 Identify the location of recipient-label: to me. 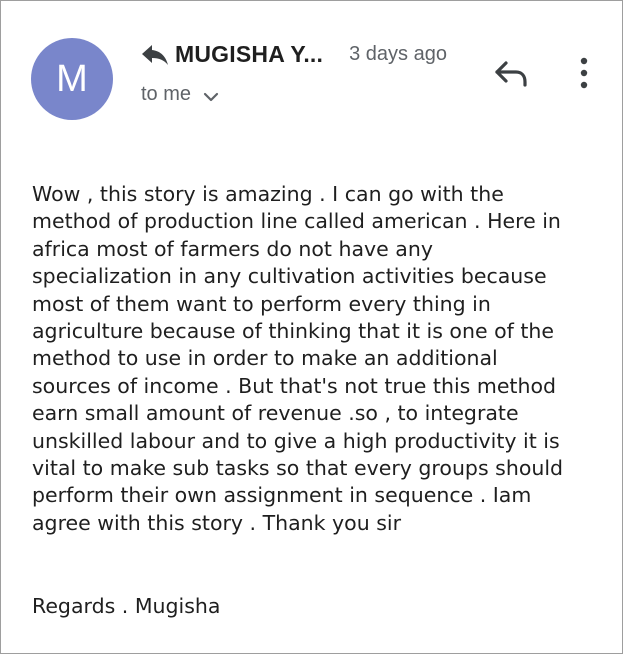
(166, 93).